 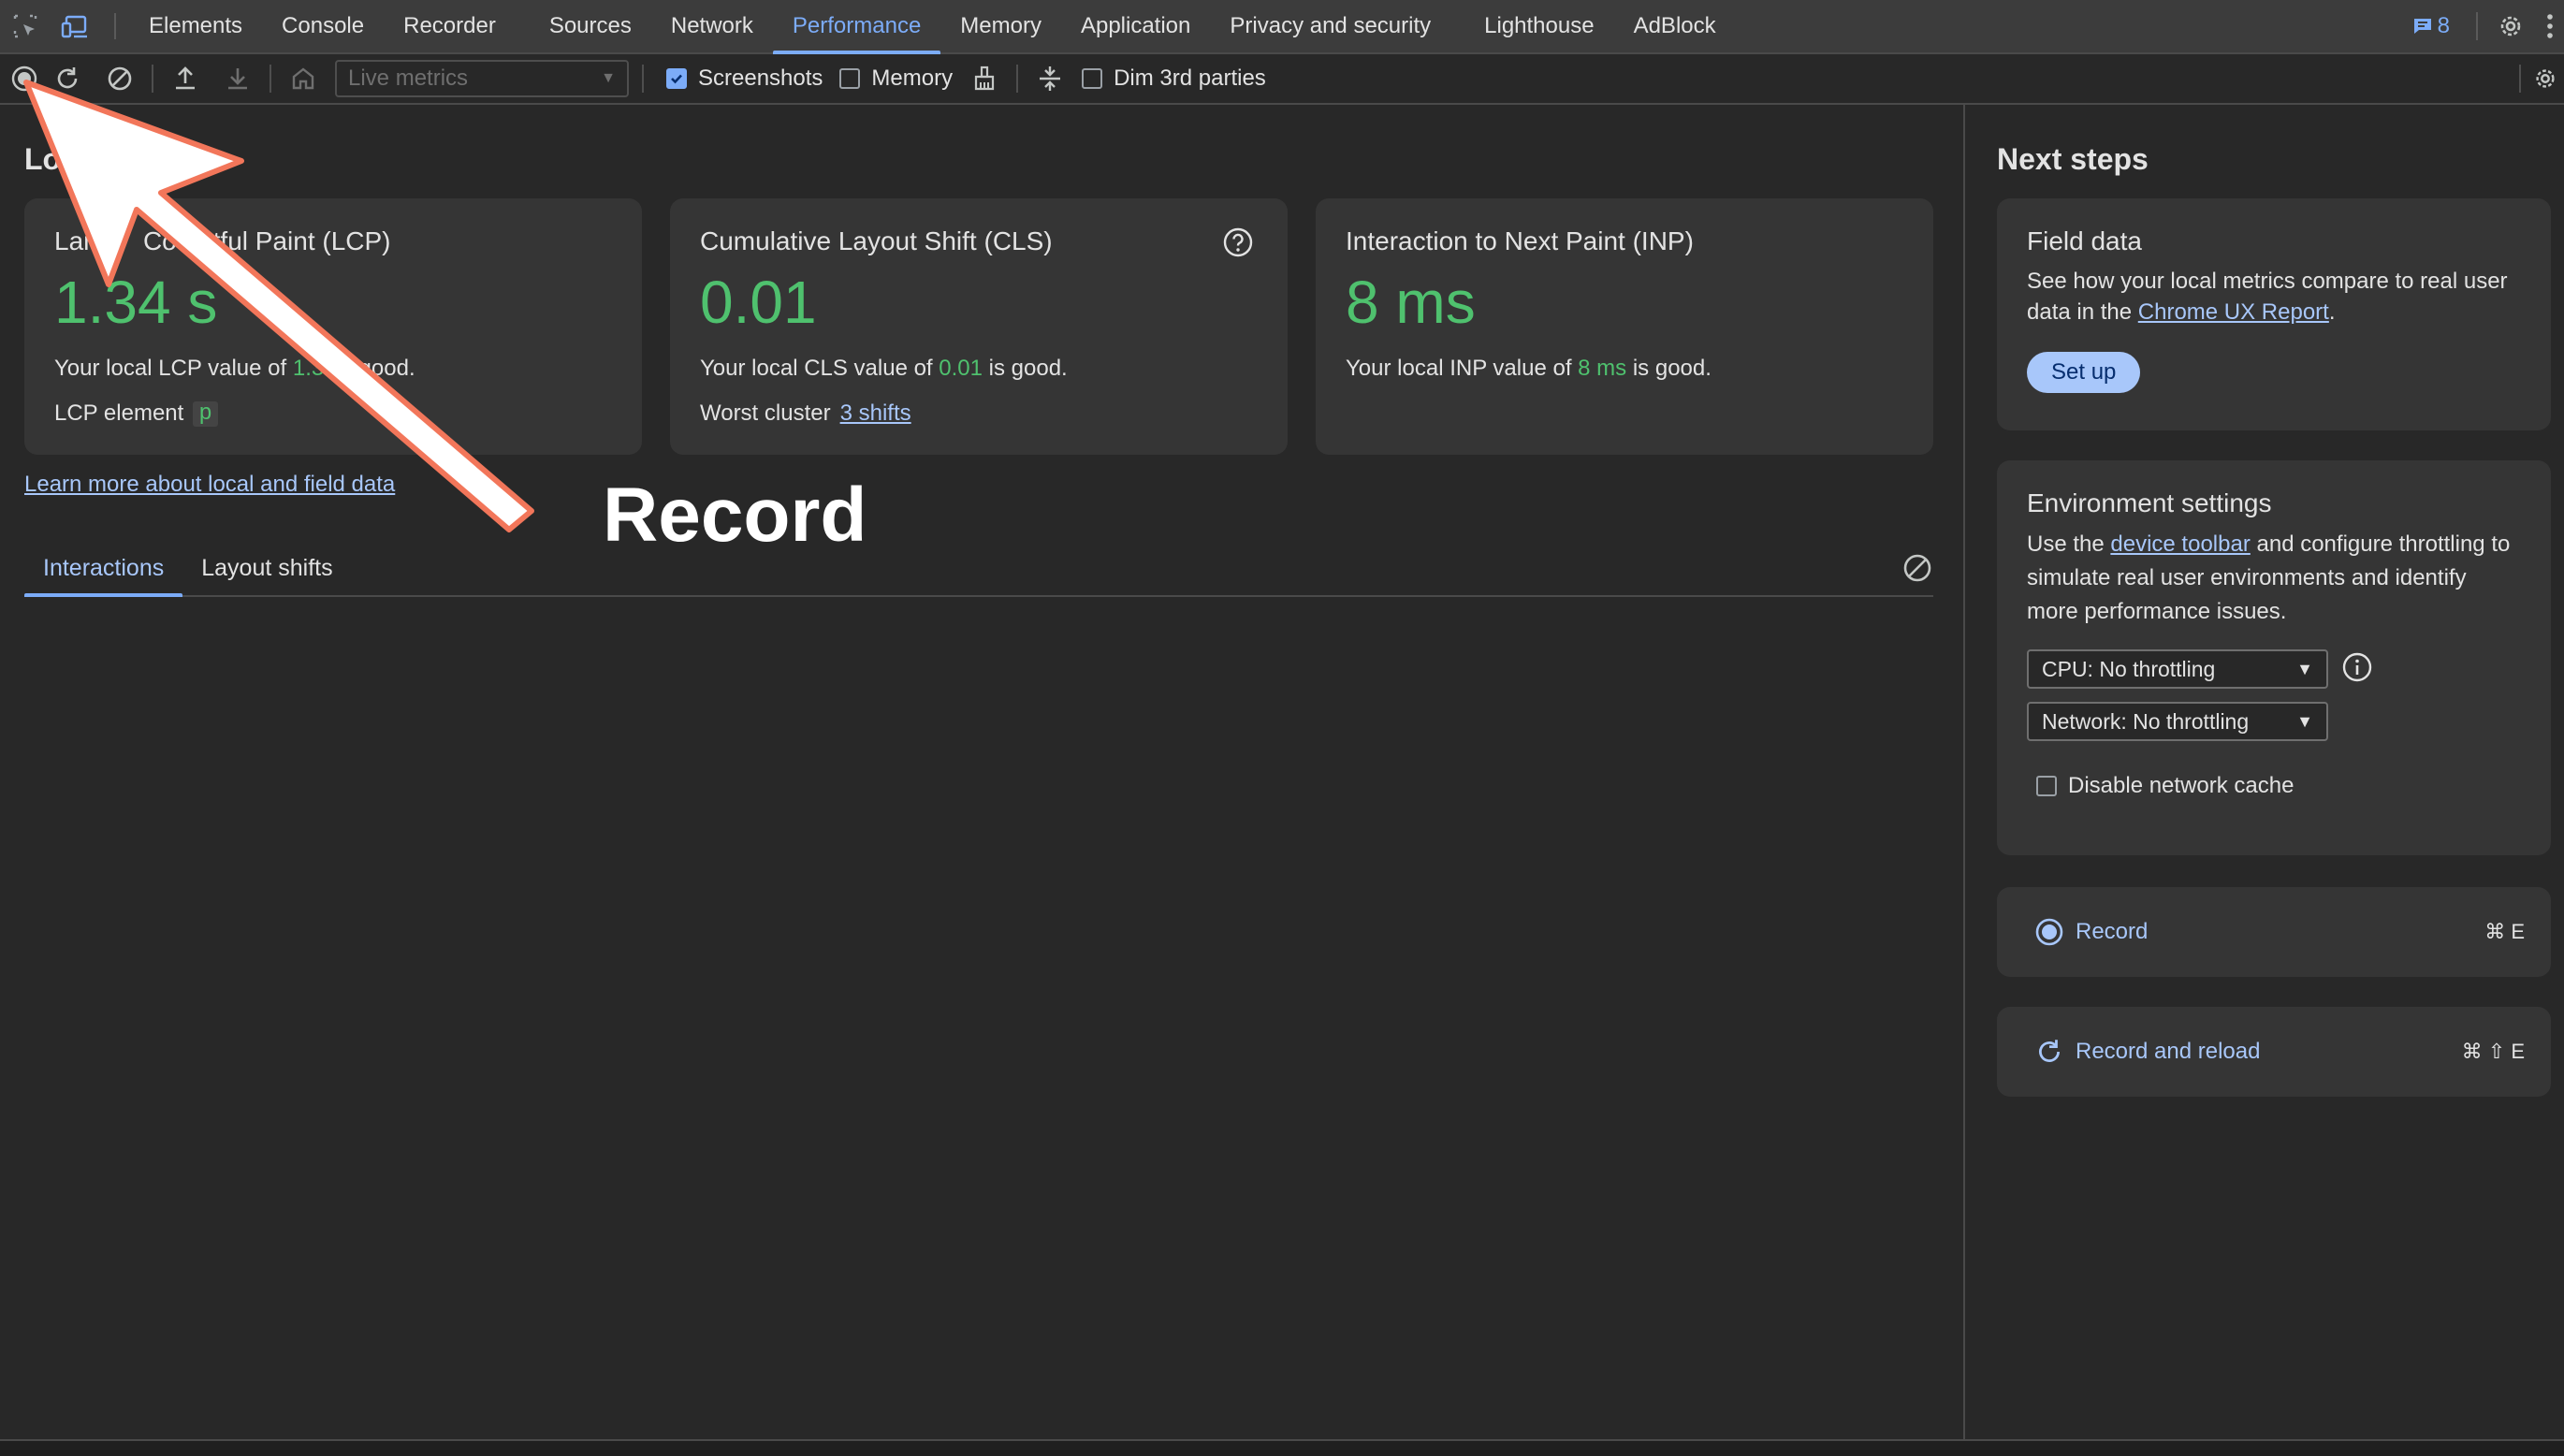 I want to click on inp-desc-suffix: is good., so click(x=1669, y=369).